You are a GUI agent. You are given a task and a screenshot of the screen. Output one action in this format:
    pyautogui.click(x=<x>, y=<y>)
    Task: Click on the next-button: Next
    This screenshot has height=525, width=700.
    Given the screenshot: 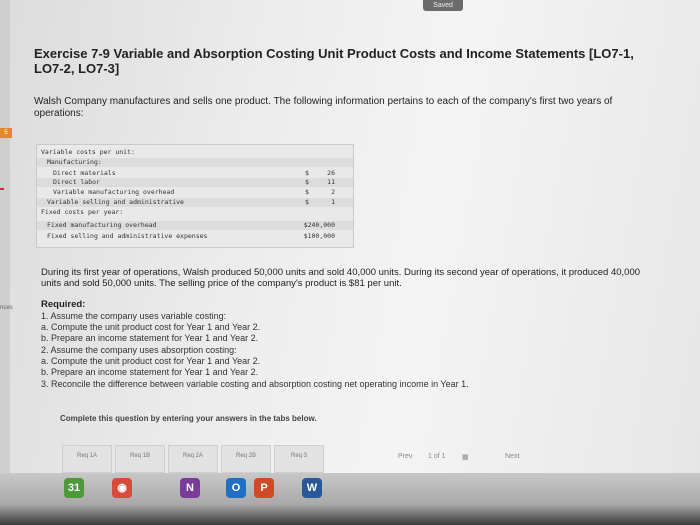 What is the action you would take?
    pyautogui.click(x=512, y=456)
    